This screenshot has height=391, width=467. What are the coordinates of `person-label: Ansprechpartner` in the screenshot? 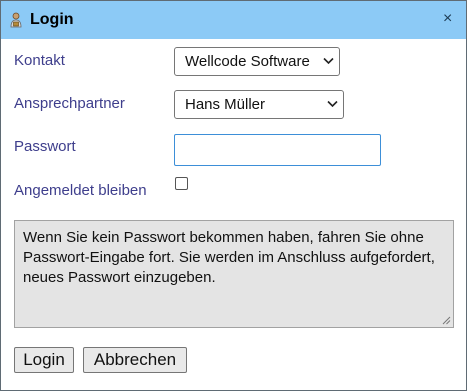 It's located at (69, 103).